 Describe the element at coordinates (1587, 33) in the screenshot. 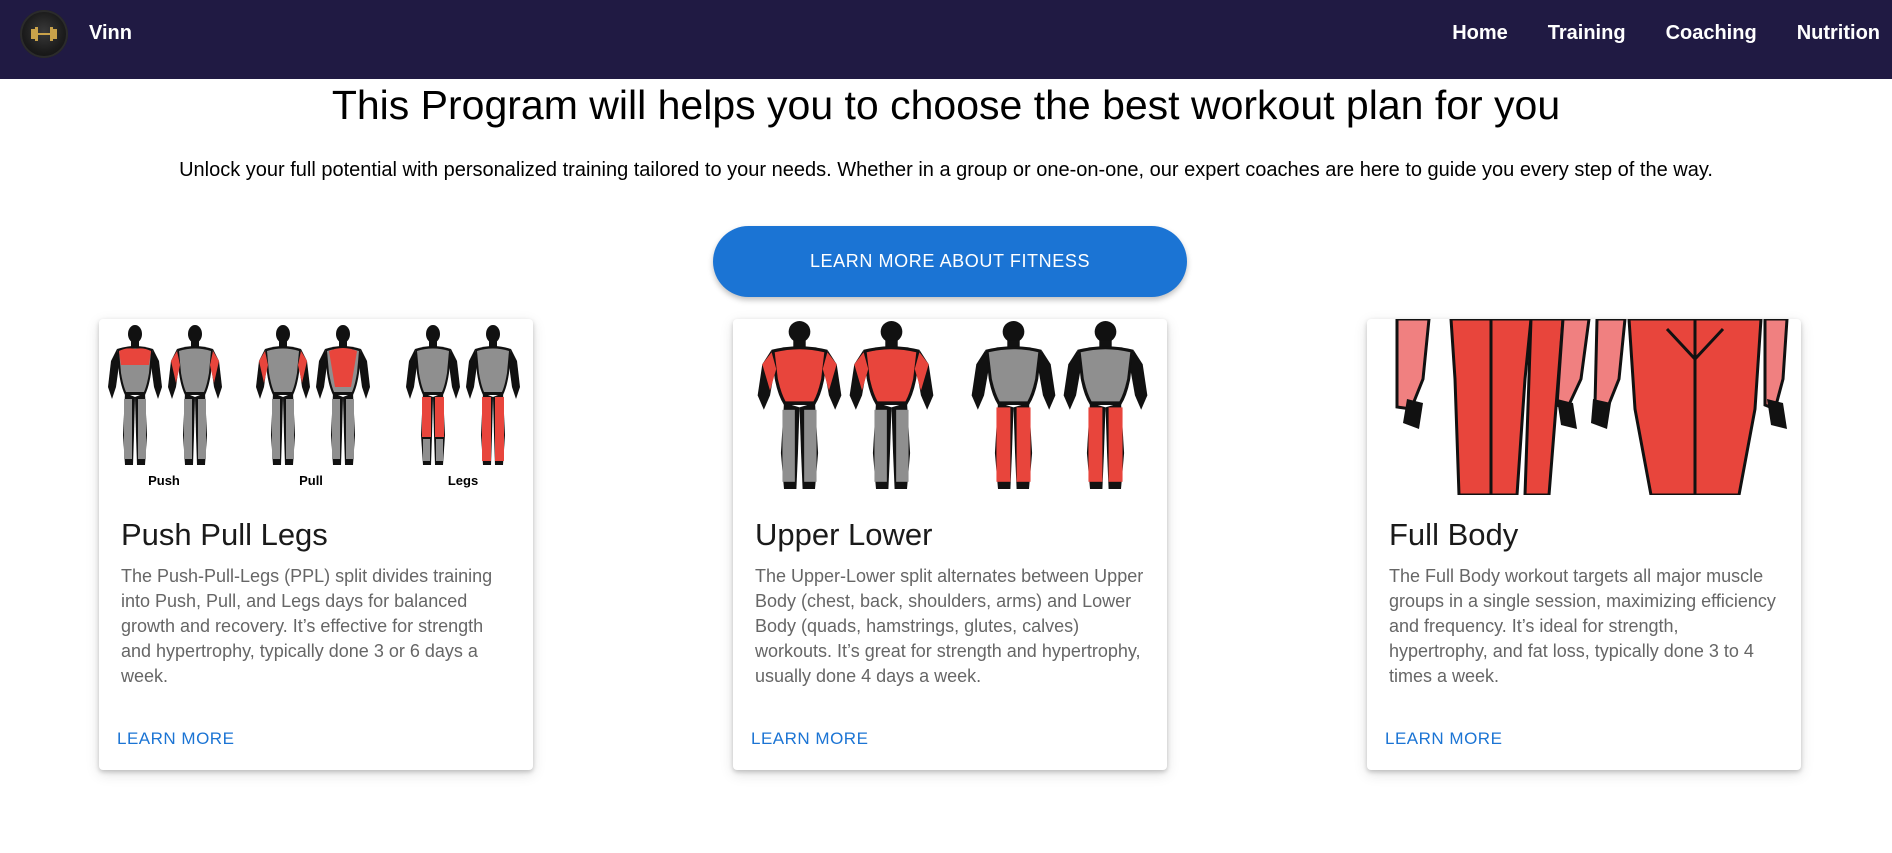

I see `nav-link-training: Training` at that location.